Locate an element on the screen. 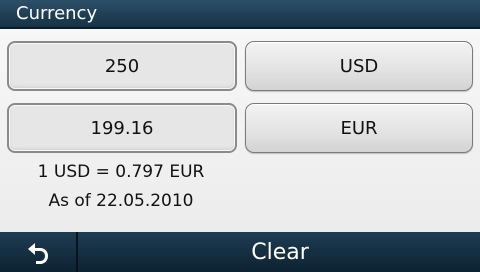 This screenshot has width=480, height=272. title-bar: Currency is located at coordinates (240, 14).